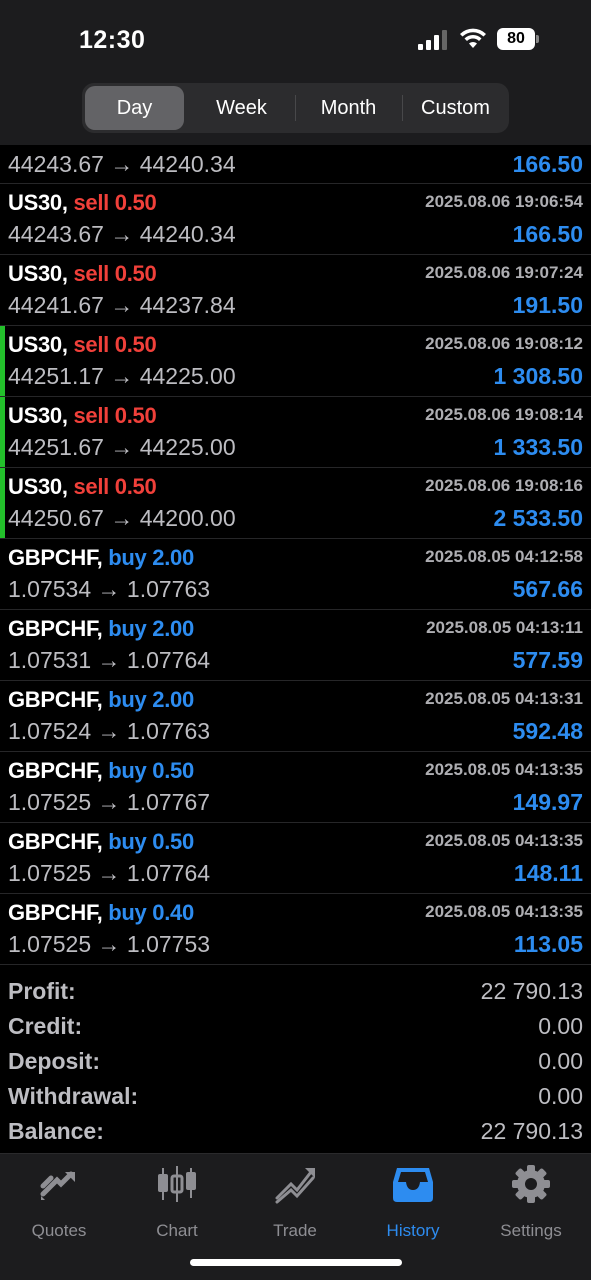 Image resolution: width=591 pixels, height=1280 pixels. I want to click on trade-datetime: 2025.08.05 04:13:31, so click(504, 698).